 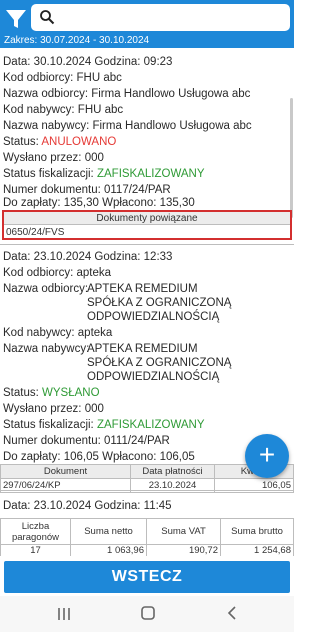 What do you see at coordinates (99, 457) in the screenshot?
I see `platnosc: Do zapłaty: 106,05 Wpłacono: 106,05` at bounding box center [99, 457].